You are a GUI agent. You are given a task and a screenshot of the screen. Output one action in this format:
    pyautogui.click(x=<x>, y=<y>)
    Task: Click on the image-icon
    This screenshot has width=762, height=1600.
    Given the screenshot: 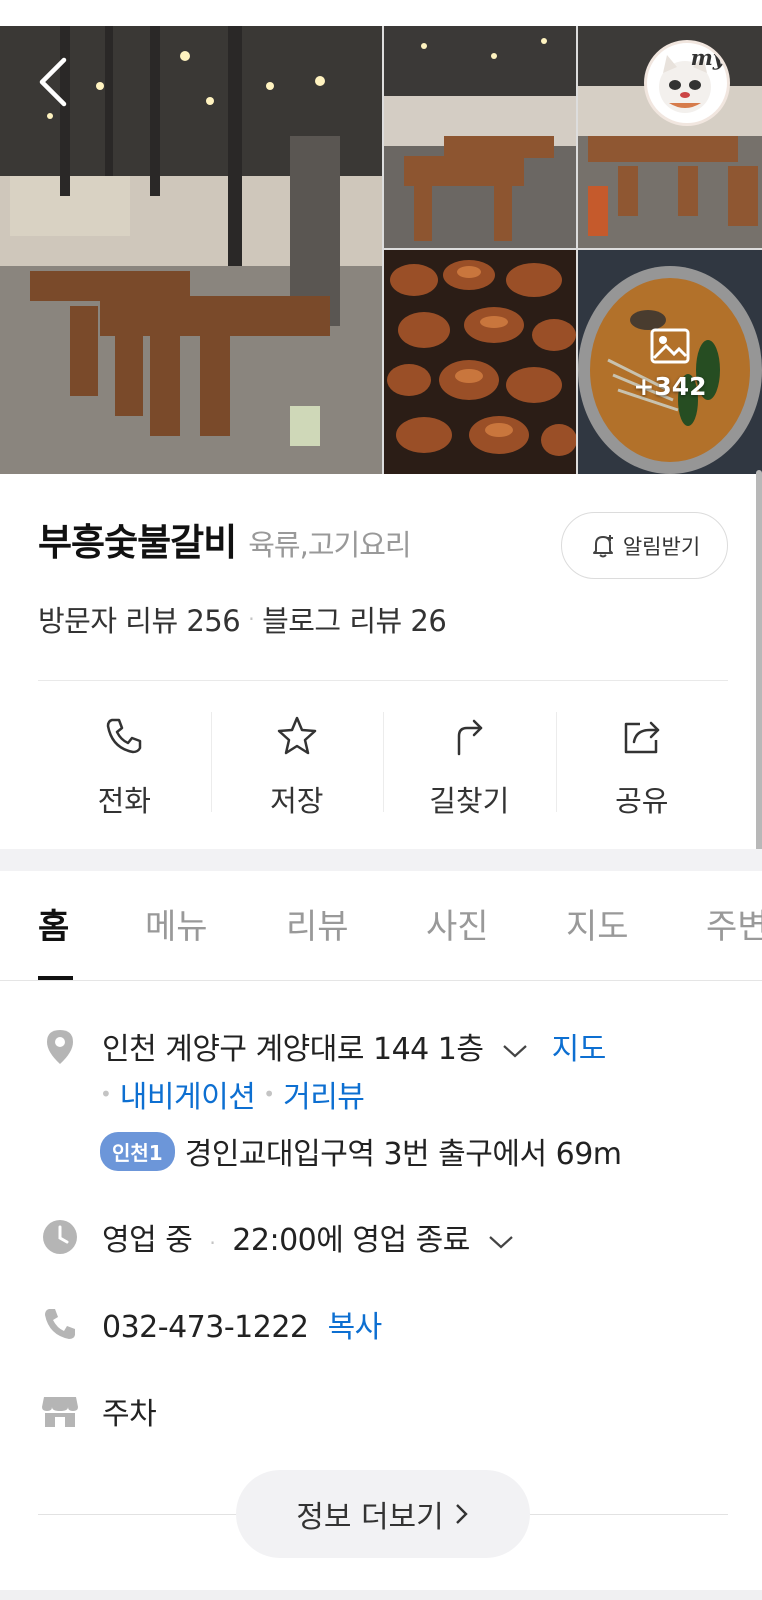 What is the action you would take?
    pyautogui.click(x=670, y=345)
    